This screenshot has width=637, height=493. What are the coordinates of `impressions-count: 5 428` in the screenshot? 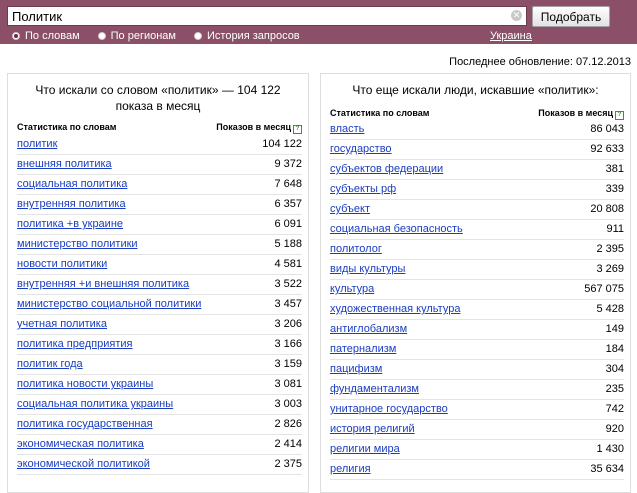 It's located at (610, 309).